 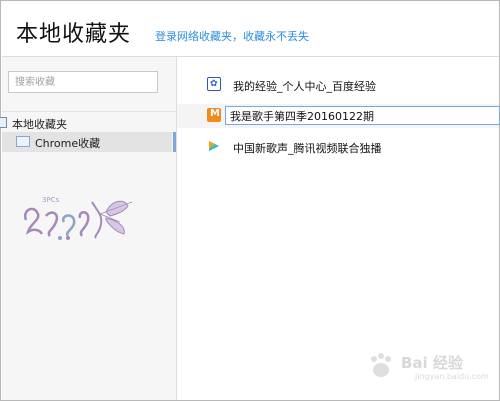 What do you see at coordinates (88, 123) in the screenshot?
I see `tree-item-local-favorites: 本地收藏夹` at bounding box center [88, 123].